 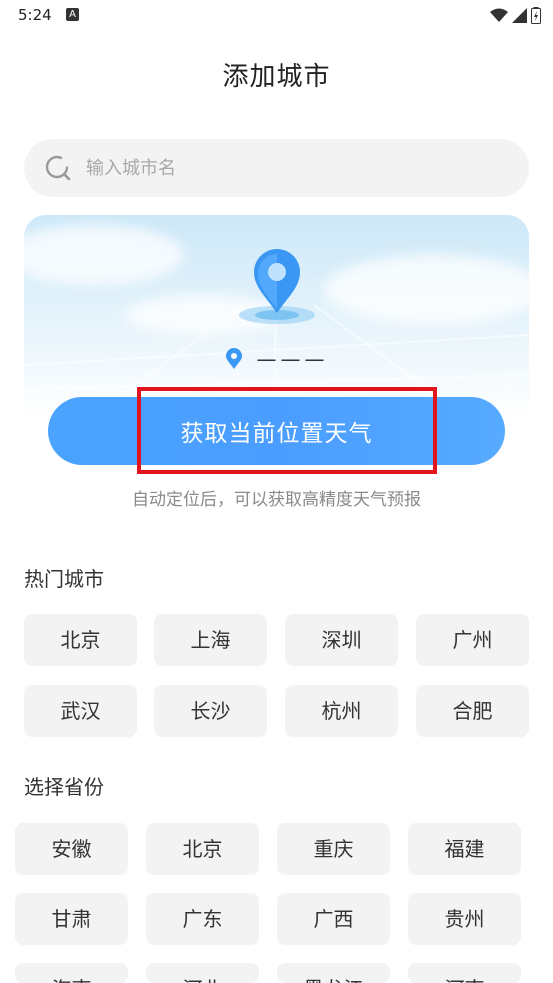 I want to click on province-chip: 安徽, so click(x=71, y=849).